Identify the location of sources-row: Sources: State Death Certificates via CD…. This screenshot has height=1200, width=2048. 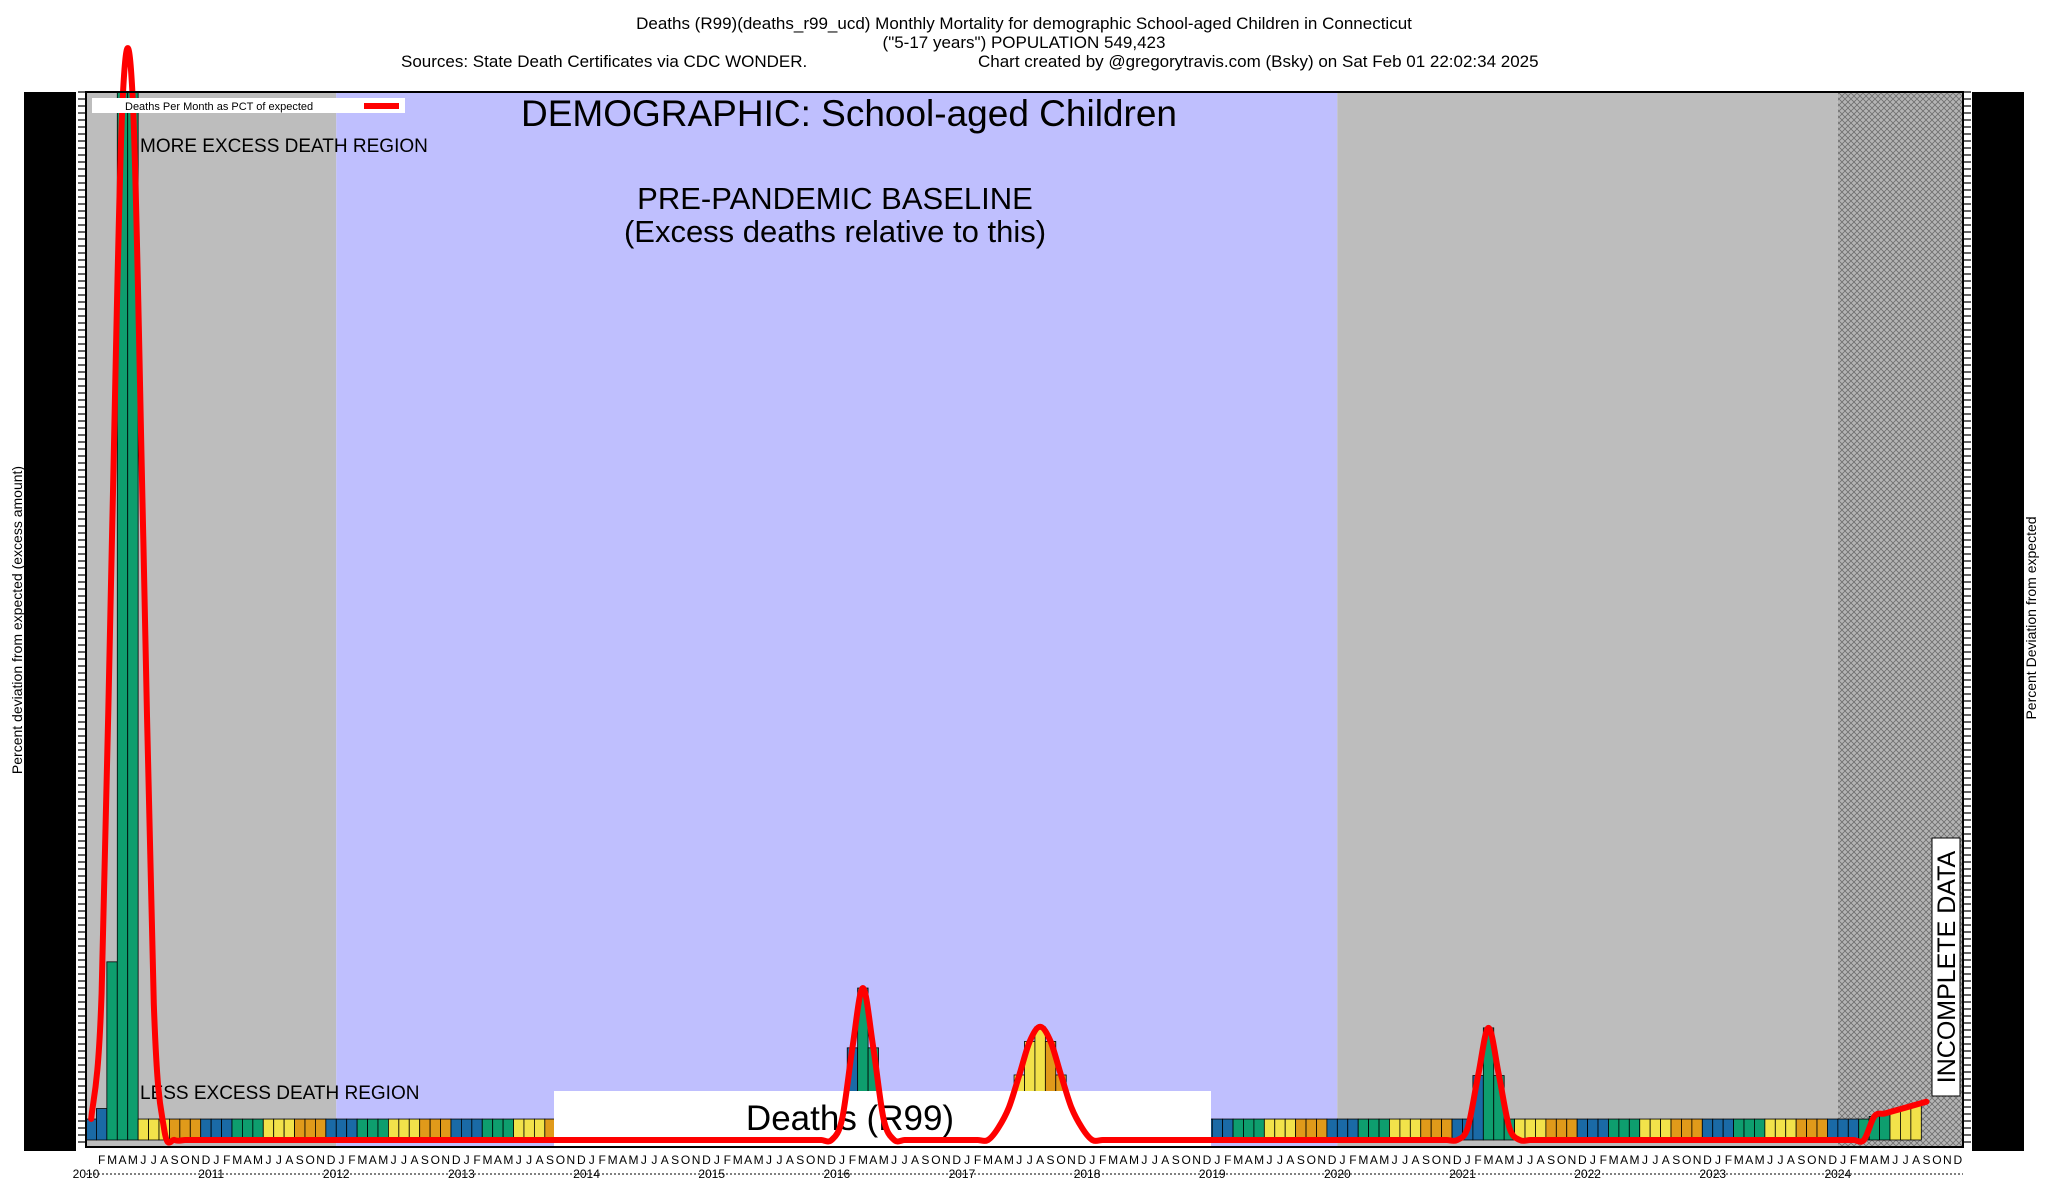
(1024, 61).